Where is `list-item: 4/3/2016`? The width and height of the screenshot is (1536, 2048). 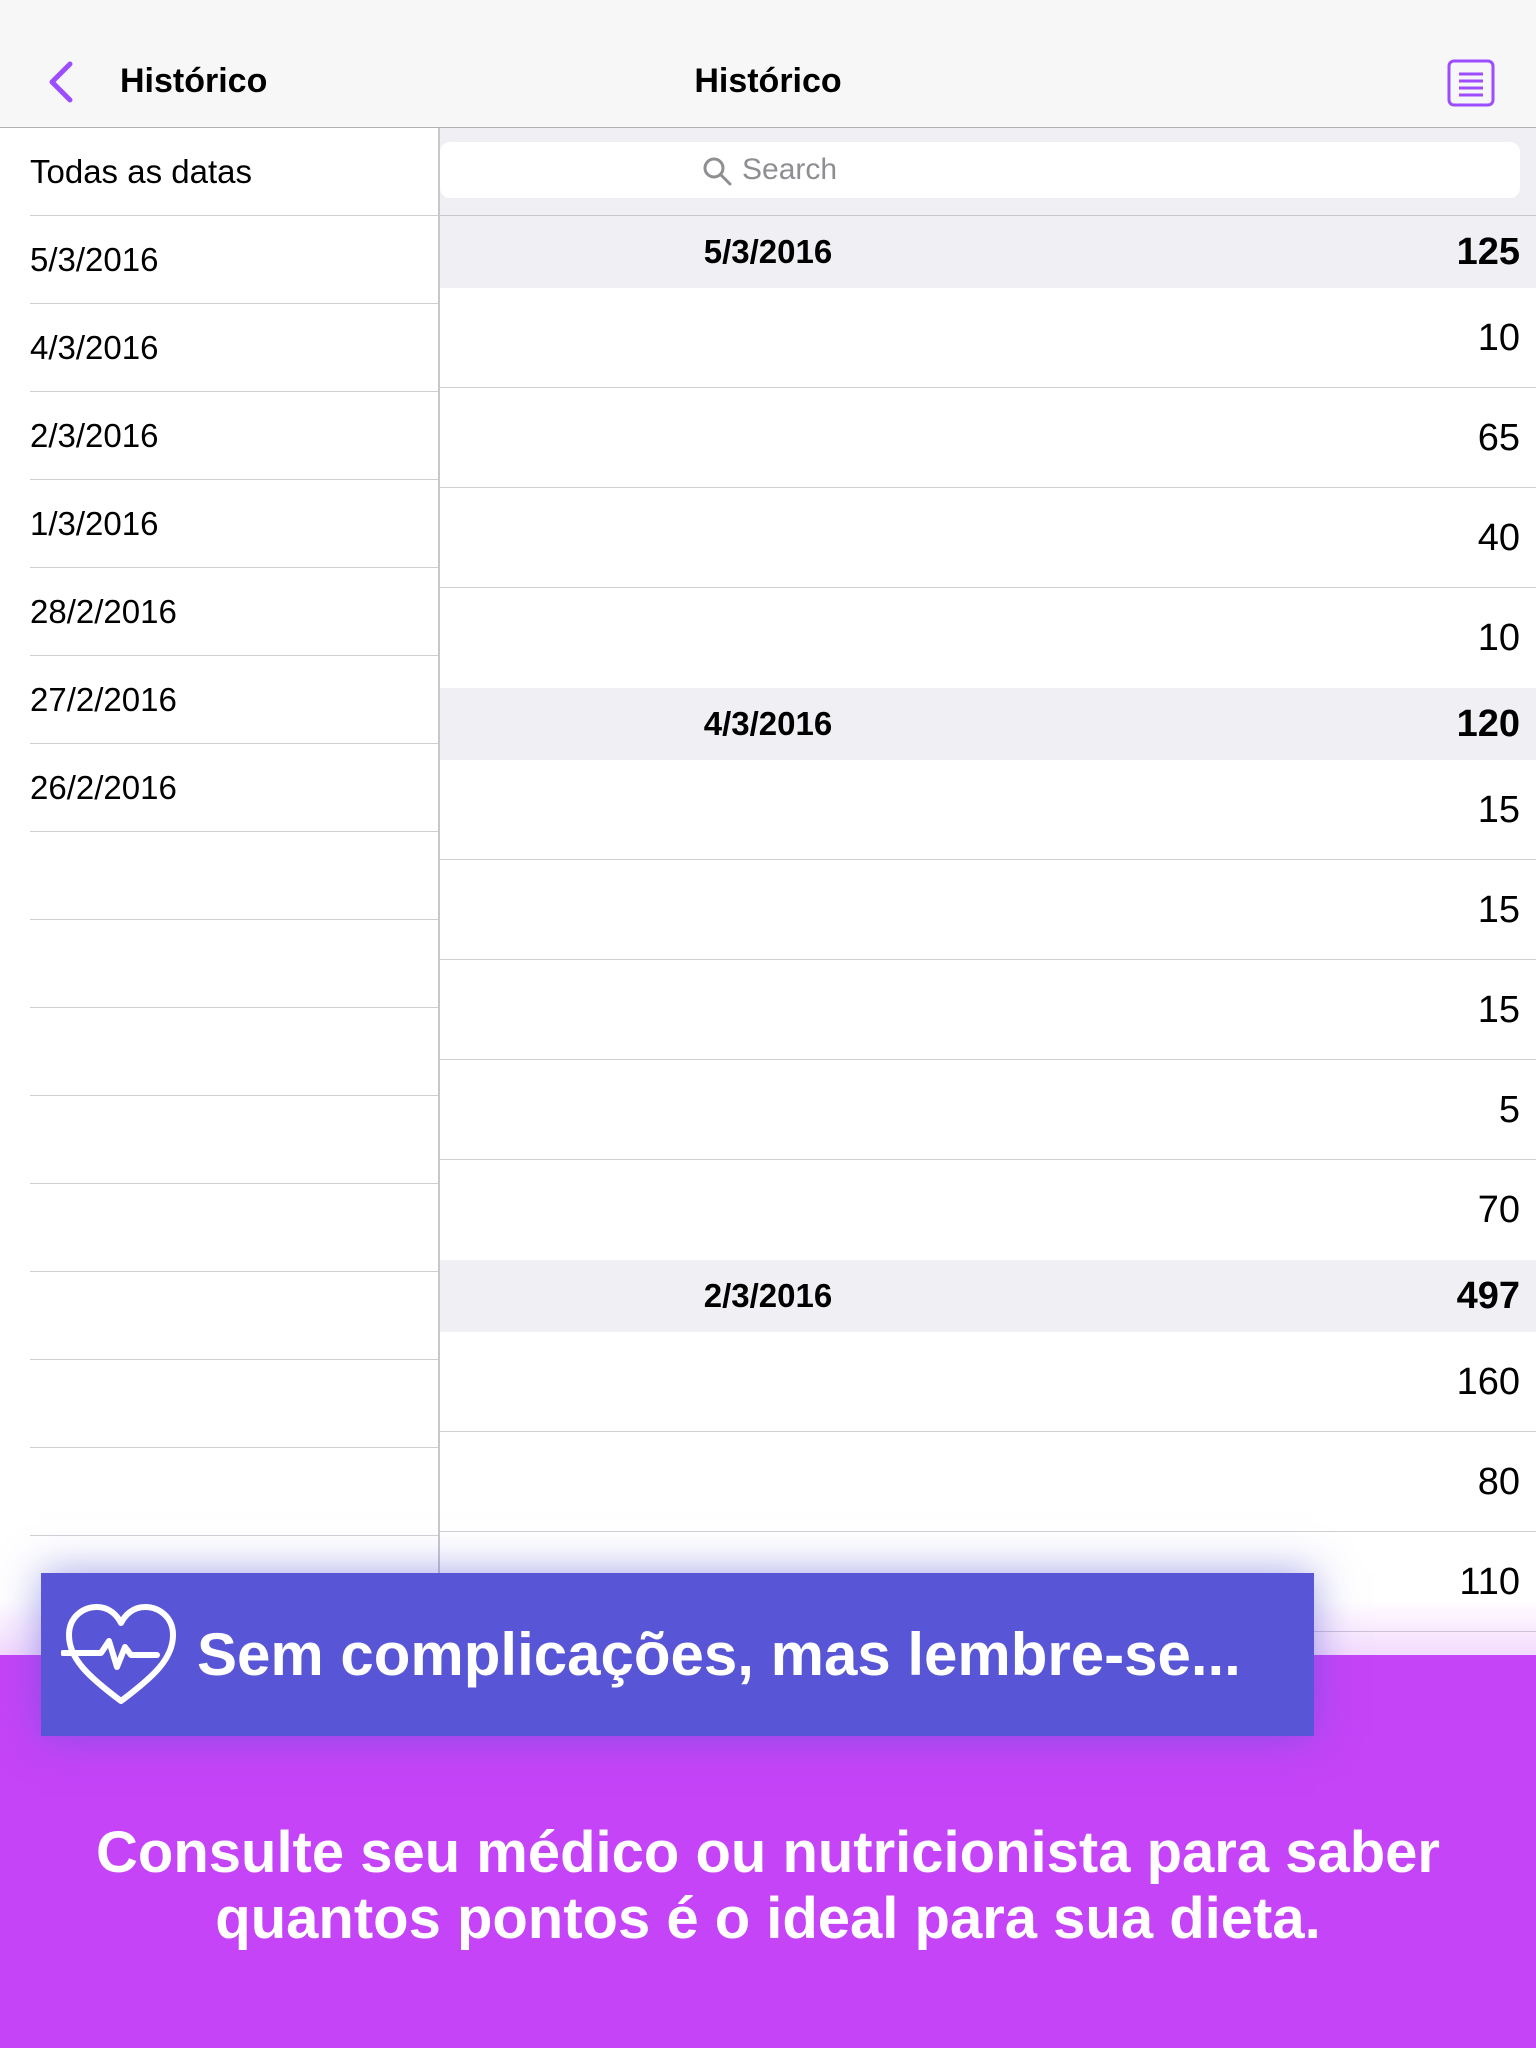
list-item: 4/3/2016 is located at coordinates (234, 348).